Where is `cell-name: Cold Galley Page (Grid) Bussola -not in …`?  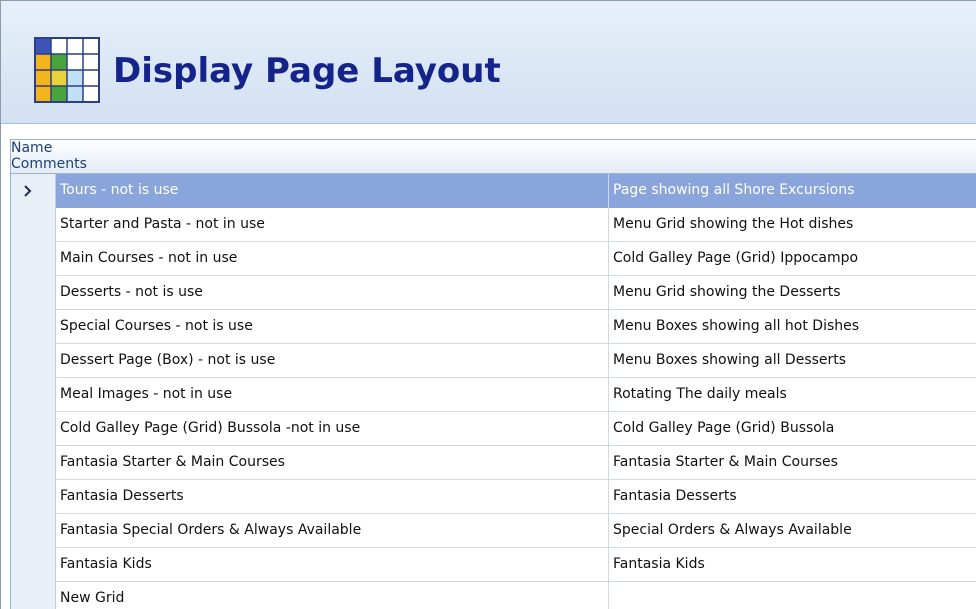 cell-name: Cold Galley Page (Grid) Bussola -not in … is located at coordinates (332, 429).